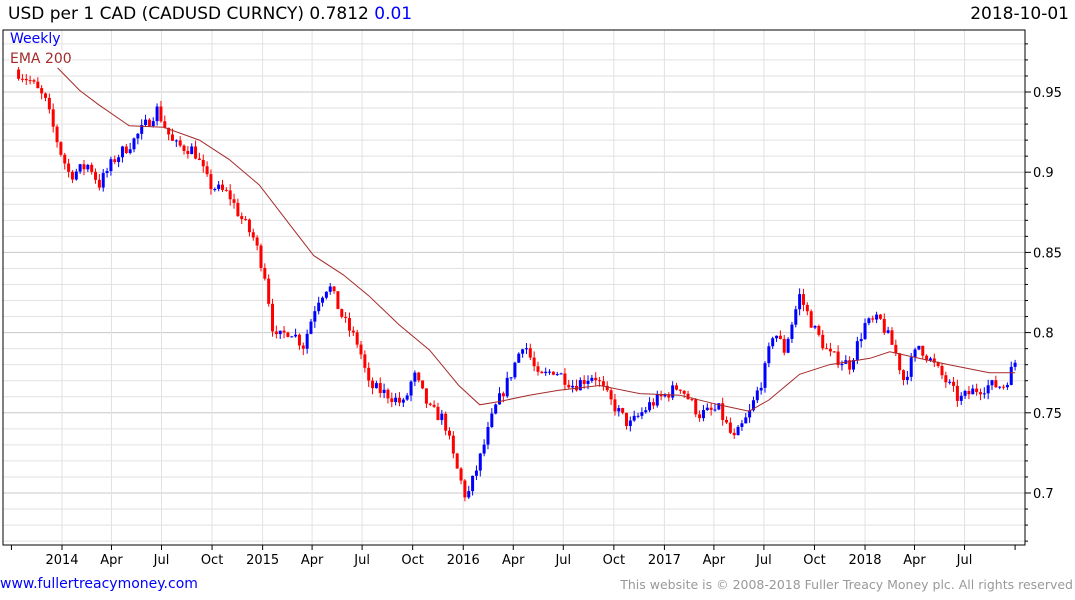 The height and width of the screenshot is (600, 1075). Describe the element at coordinates (99, 584) in the screenshot. I see `website-link: www.fullertreacymoney.com` at that location.